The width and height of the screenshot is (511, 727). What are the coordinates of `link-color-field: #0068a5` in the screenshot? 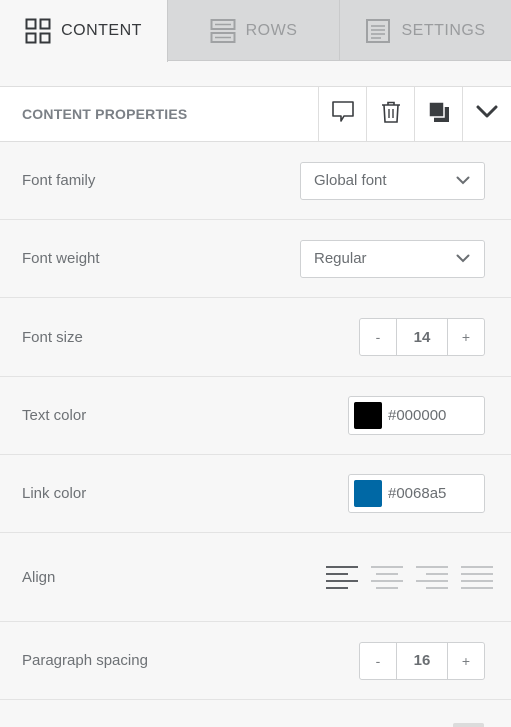 It's located at (416, 493).